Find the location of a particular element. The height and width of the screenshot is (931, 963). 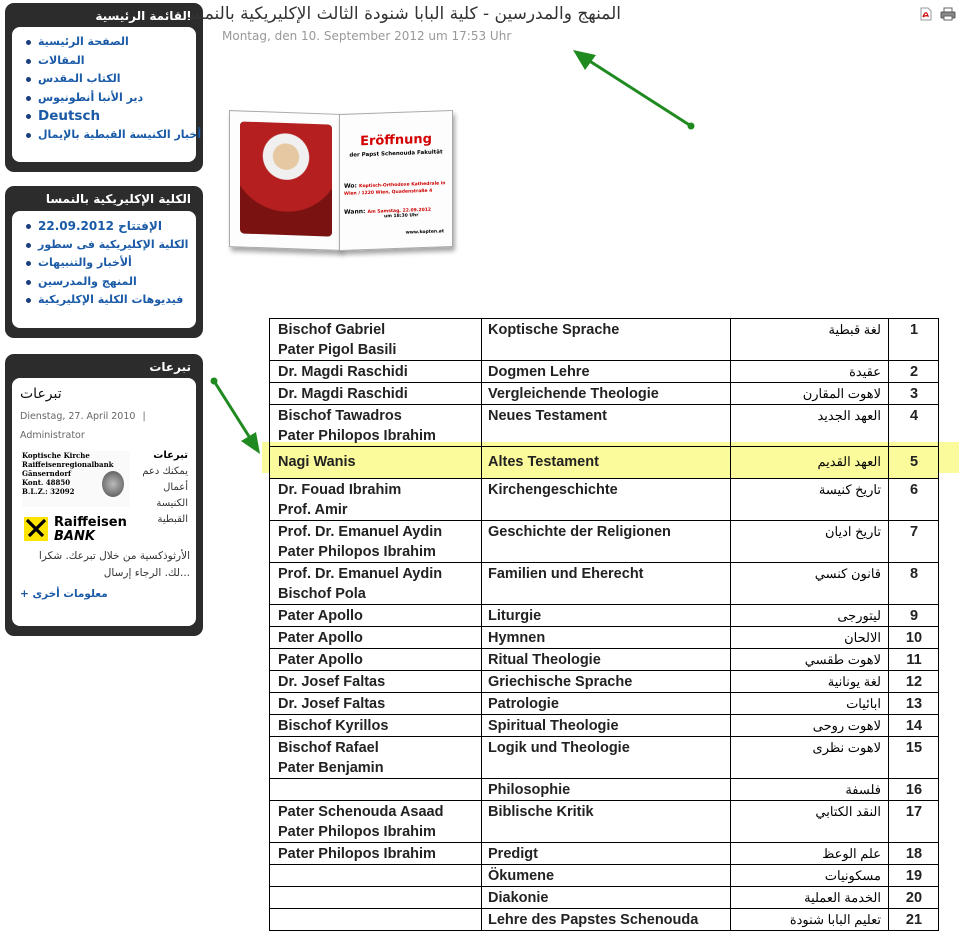

lecturer-name: Dr. Josef Faltas is located at coordinates (332, 704).